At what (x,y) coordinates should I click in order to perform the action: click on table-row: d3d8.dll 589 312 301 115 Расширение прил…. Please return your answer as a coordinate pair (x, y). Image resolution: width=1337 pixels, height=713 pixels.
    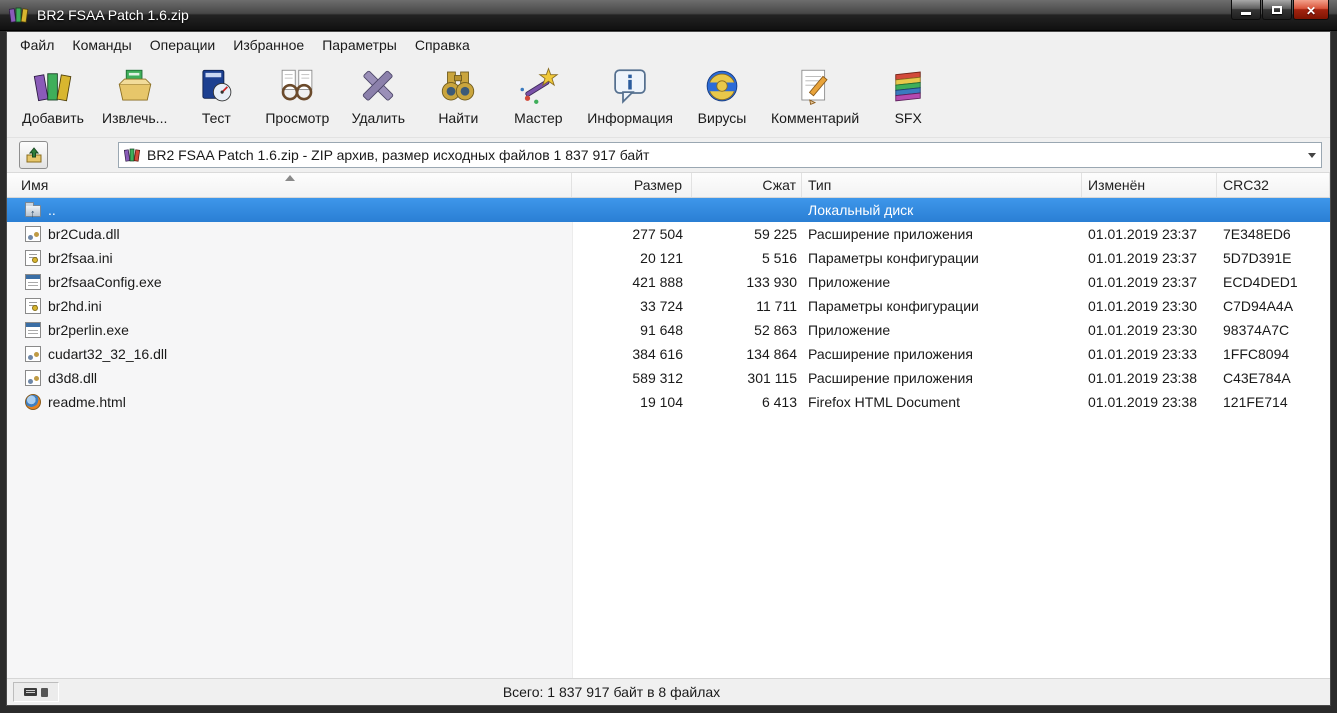
    Looking at the image, I should click on (668, 378).